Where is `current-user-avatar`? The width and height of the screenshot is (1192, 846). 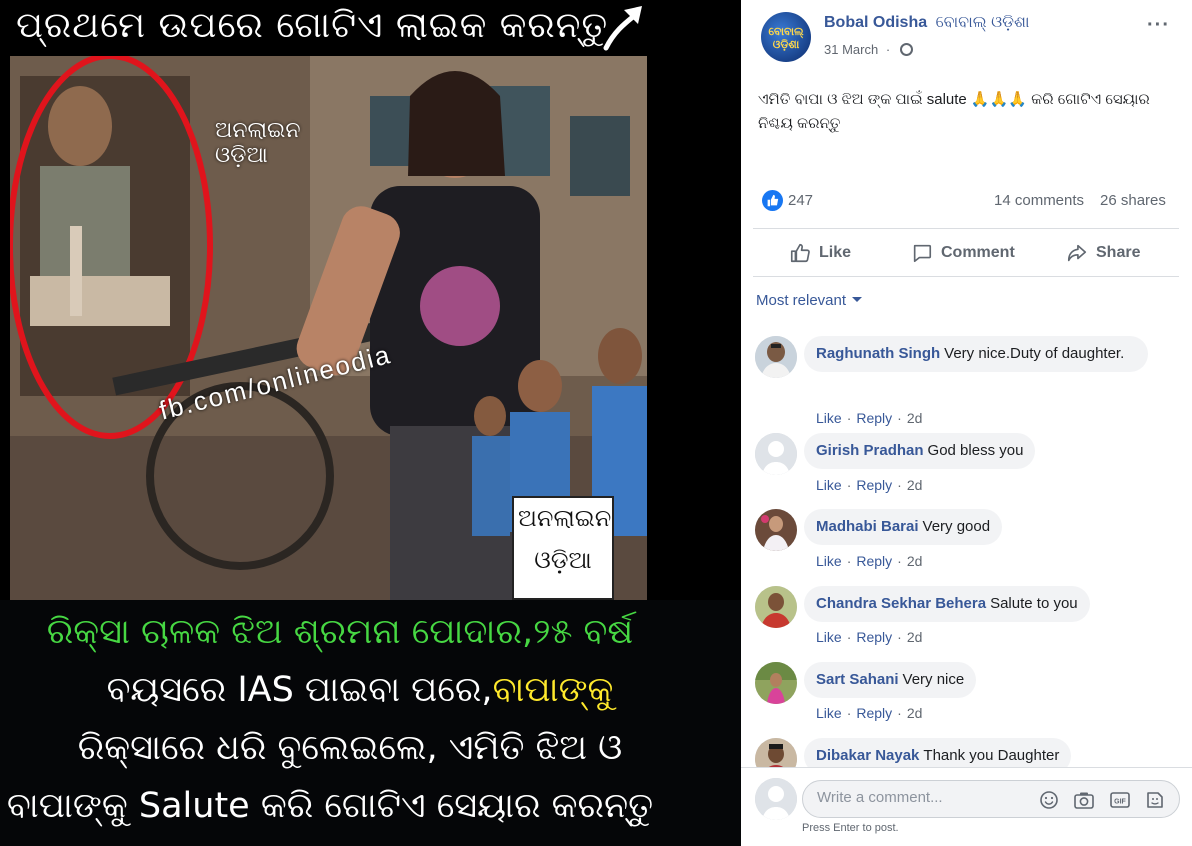
current-user-avatar is located at coordinates (776, 799).